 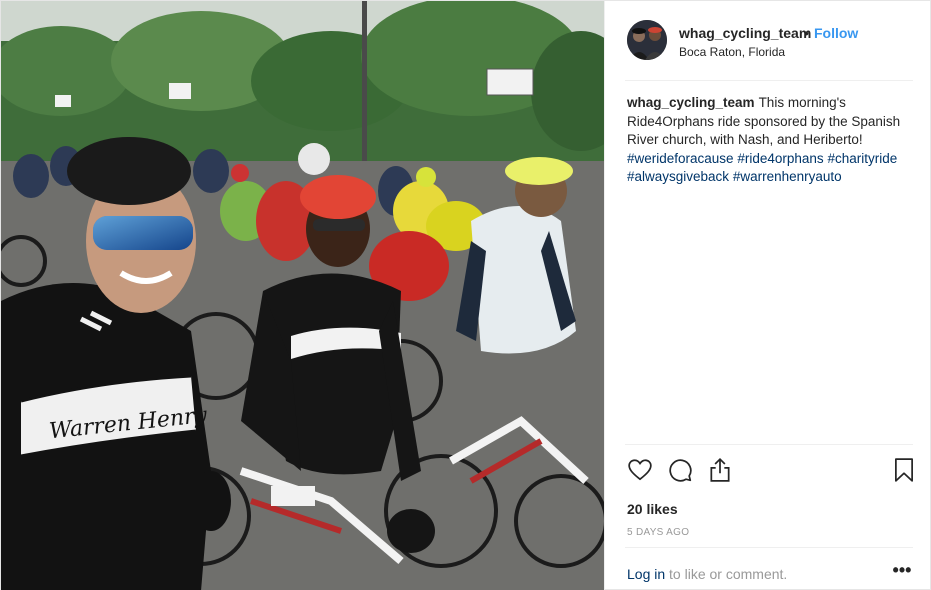 What do you see at coordinates (680, 158) in the screenshot?
I see `hashtag-link: #werideforacause` at bounding box center [680, 158].